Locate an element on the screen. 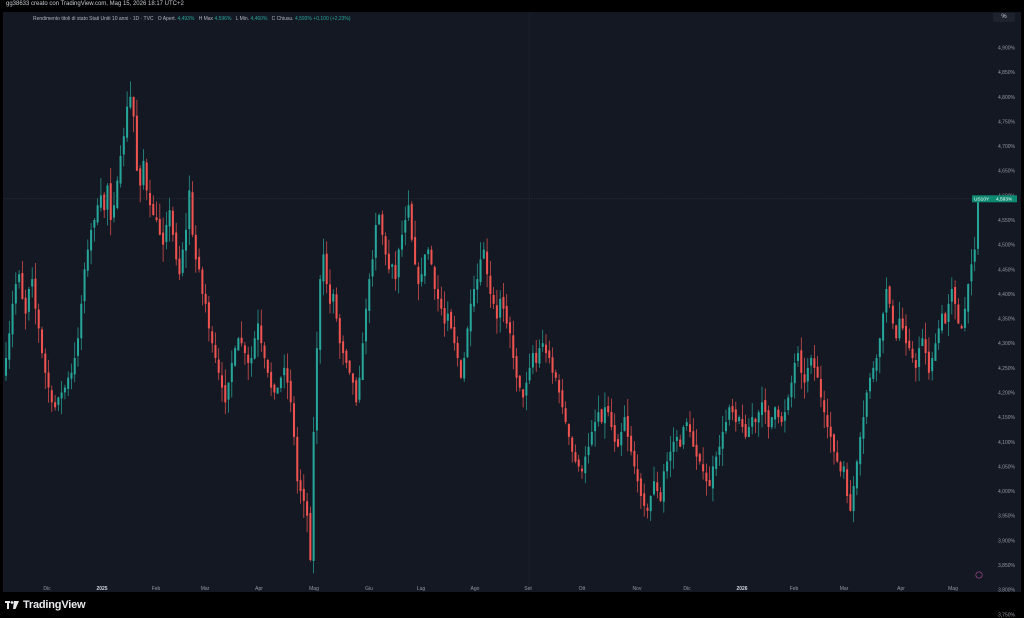 The image size is (1024, 618). y-tick-label: 4,700% is located at coordinates (1007, 147).